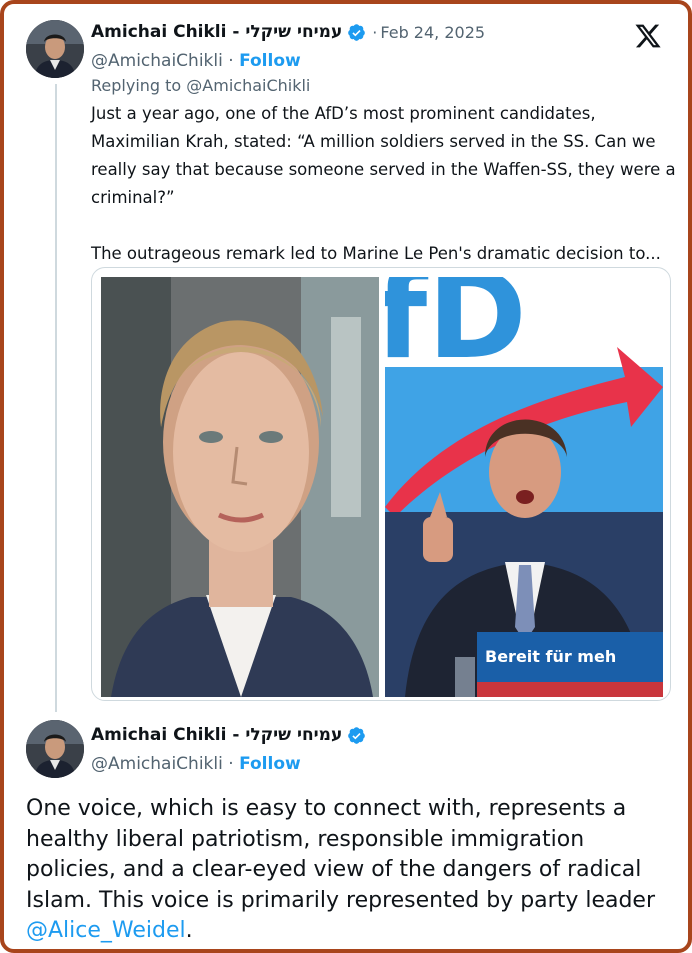 The image size is (692, 953). What do you see at coordinates (216, 735) in the screenshot?
I see `reply-author-name: Amichai Chikli - עמיחי שיקלי` at bounding box center [216, 735].